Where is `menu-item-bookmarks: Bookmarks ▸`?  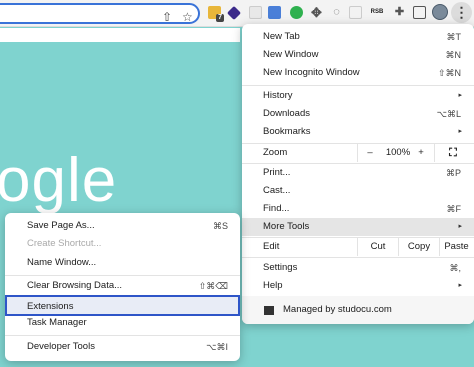
menu-item-bookmarks: Bookmarks ▸ is located at coordinates (358, 132).